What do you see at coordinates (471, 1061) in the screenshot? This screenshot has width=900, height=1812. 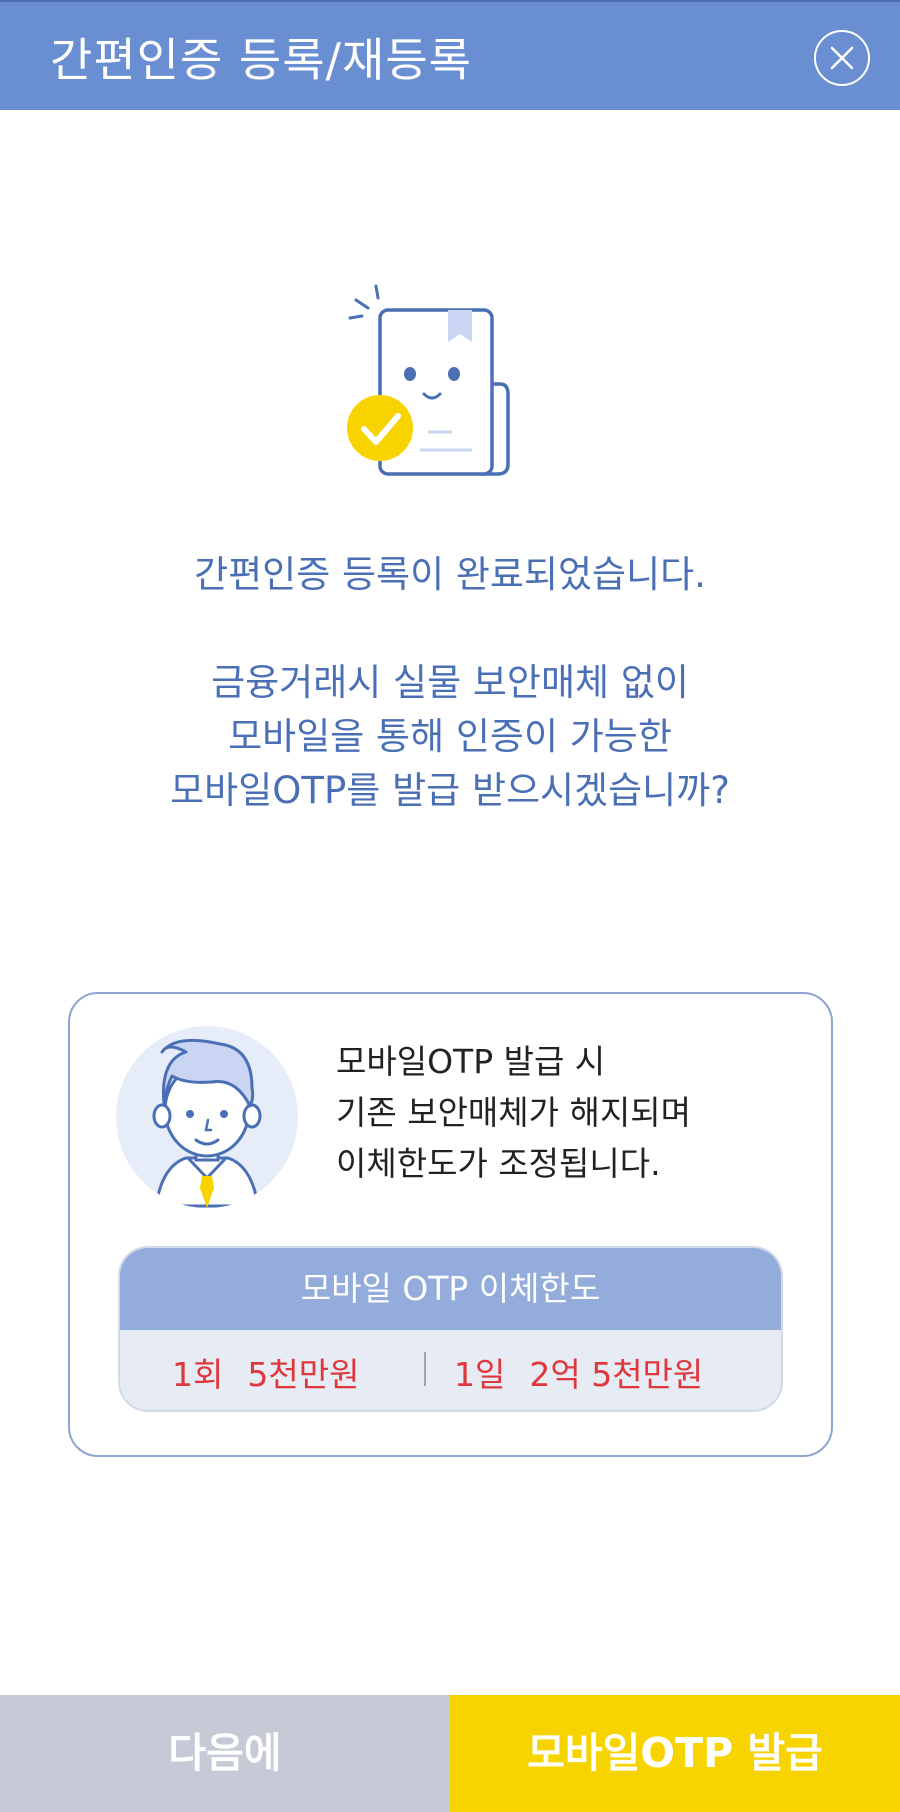 I see `notice-line: 모바일OTP 발급 시` at bounding box center [471, 1061].